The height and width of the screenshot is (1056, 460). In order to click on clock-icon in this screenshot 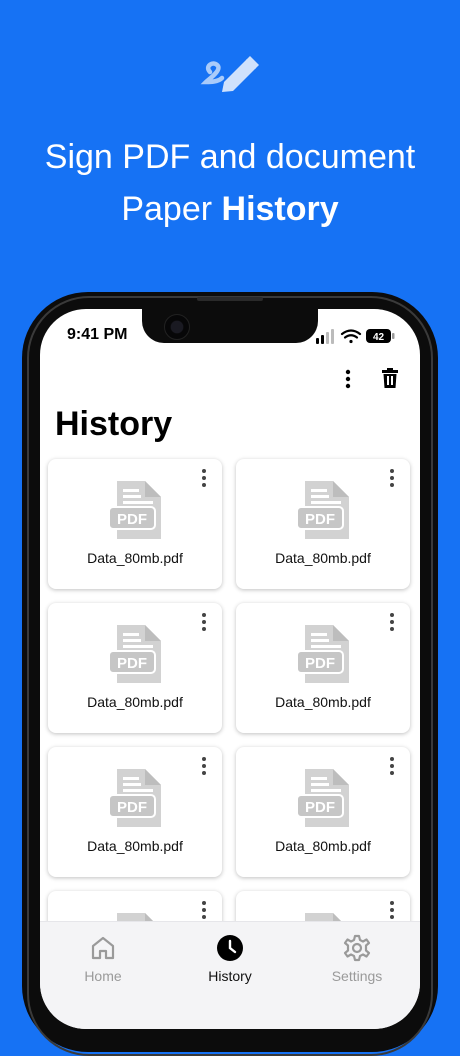, I will do `click(230, 948)`.